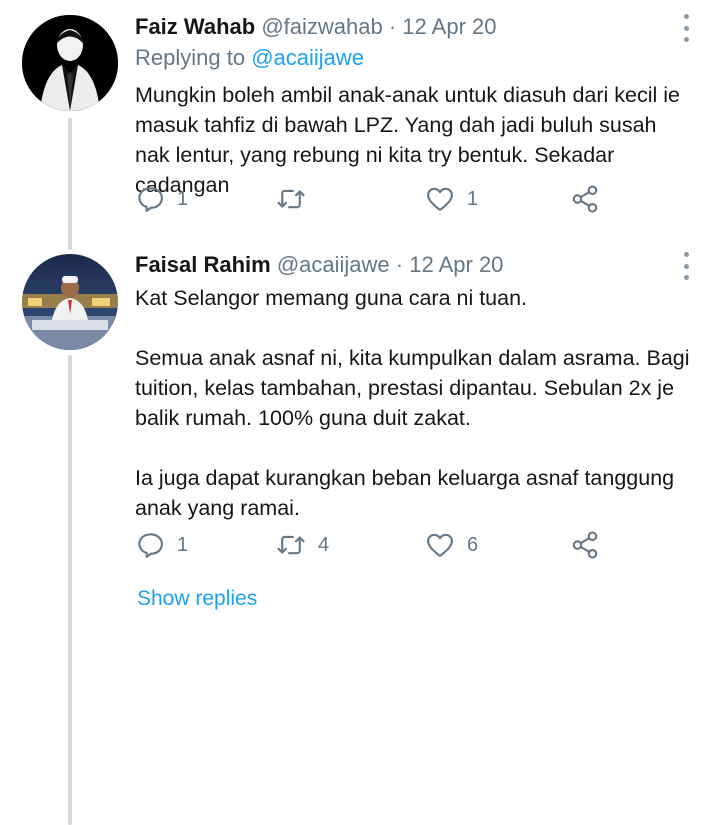 The width and height of the screenshot is (720, 825). I want to click on user-handle: @faizwahab, so click(321, 26).